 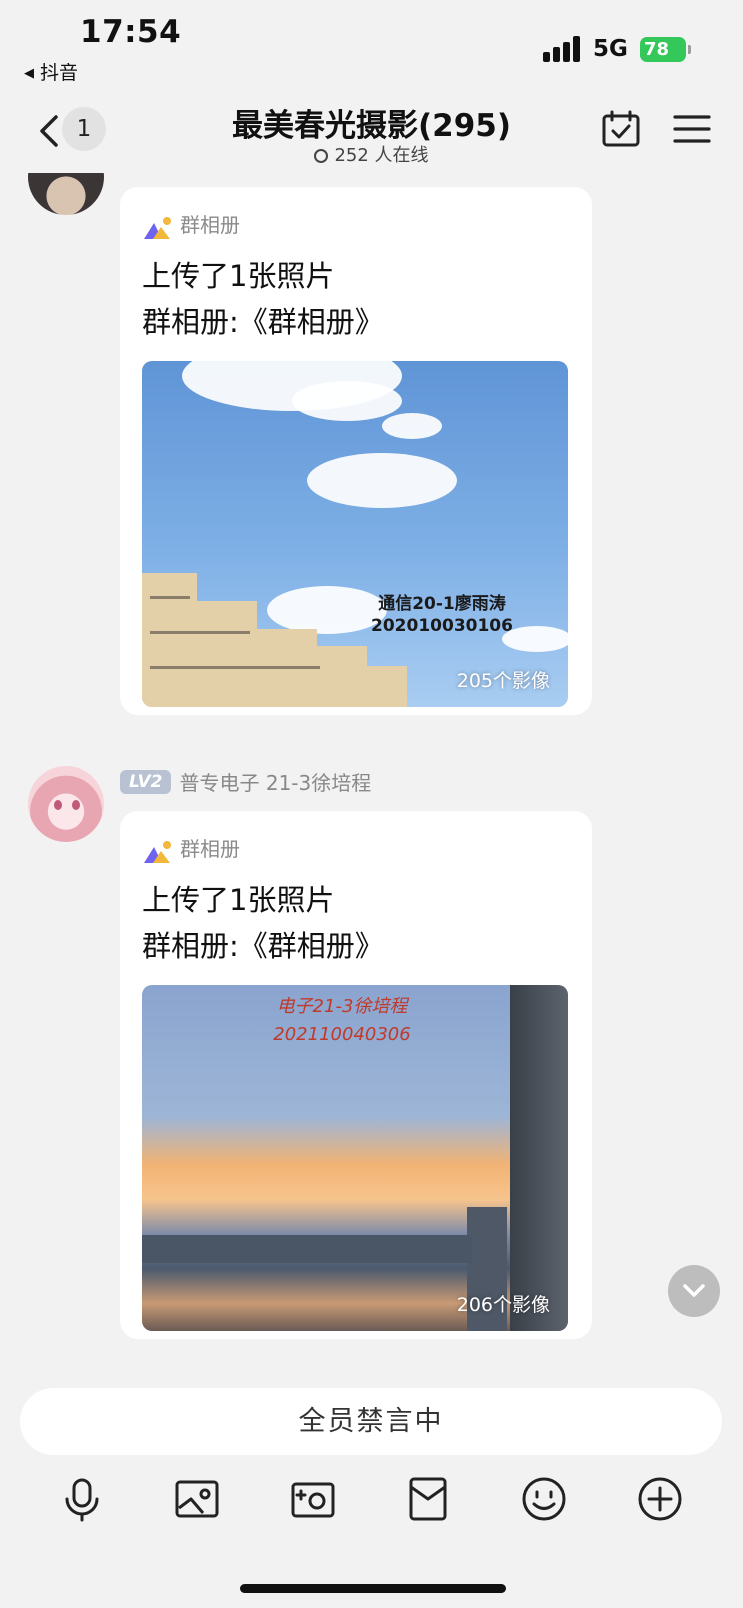 I want to click on photo-count: 206个影像, so click(x=503, y=1305).